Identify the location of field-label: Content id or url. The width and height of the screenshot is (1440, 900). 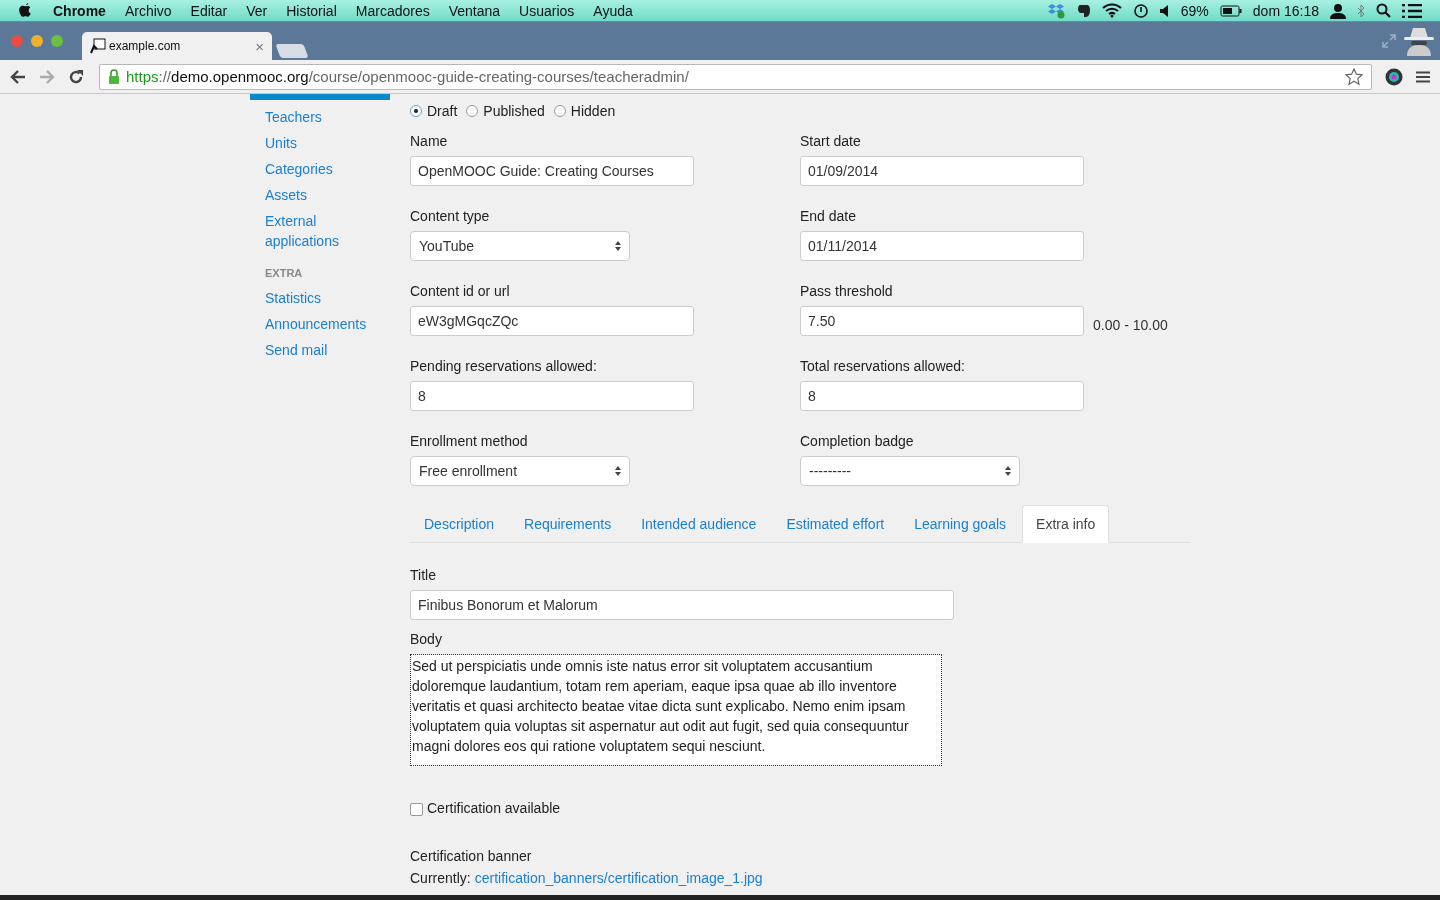
(460, 291).